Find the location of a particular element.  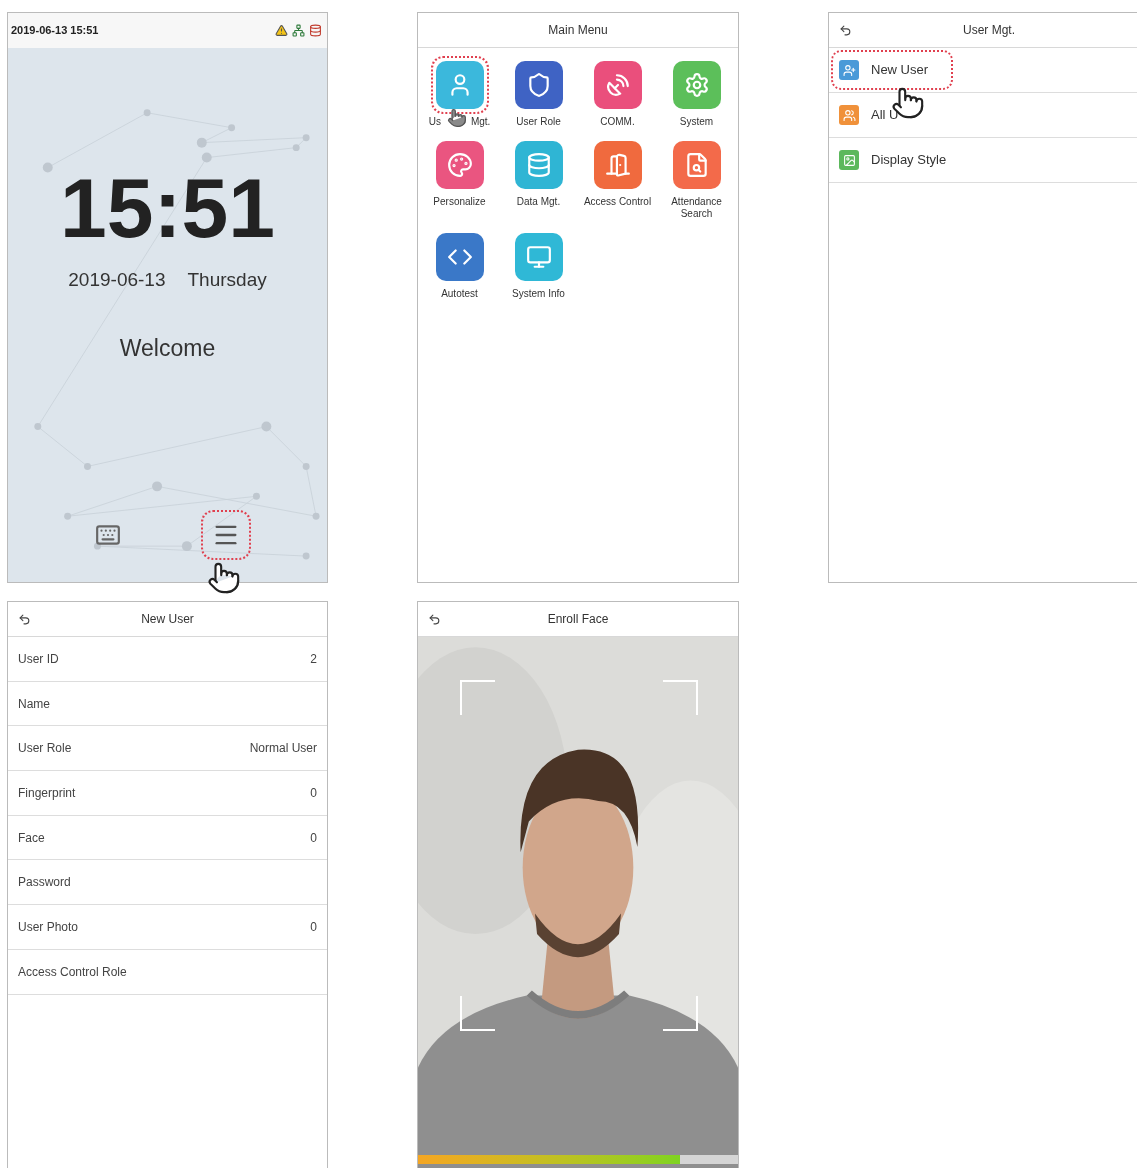

clock-date: 2019-06-13 is located at coordinates (117, 280).